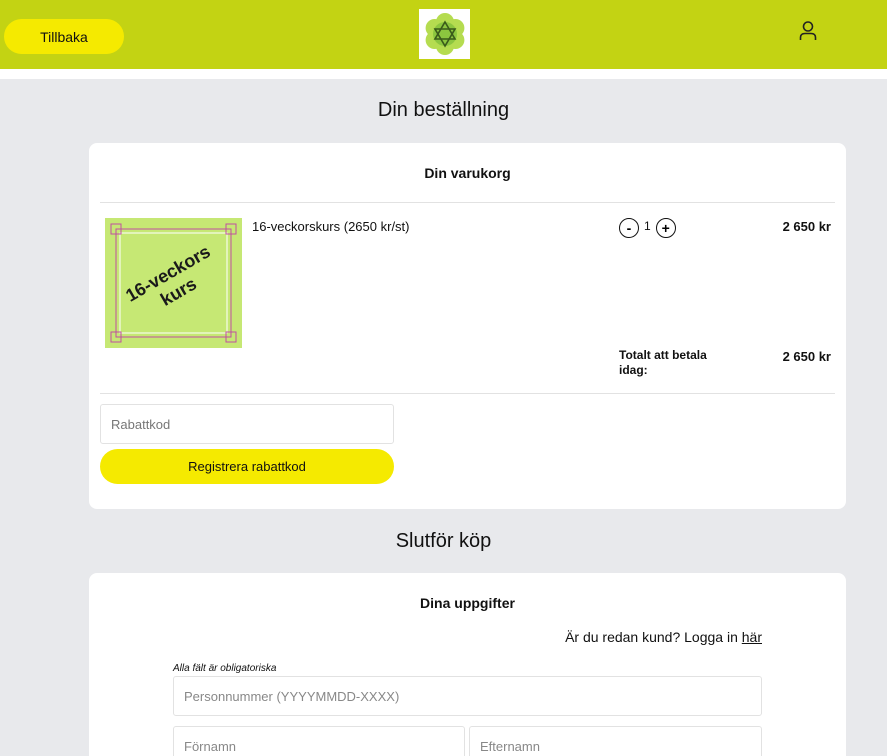  I want to click on header-separator, so click(443, 74).